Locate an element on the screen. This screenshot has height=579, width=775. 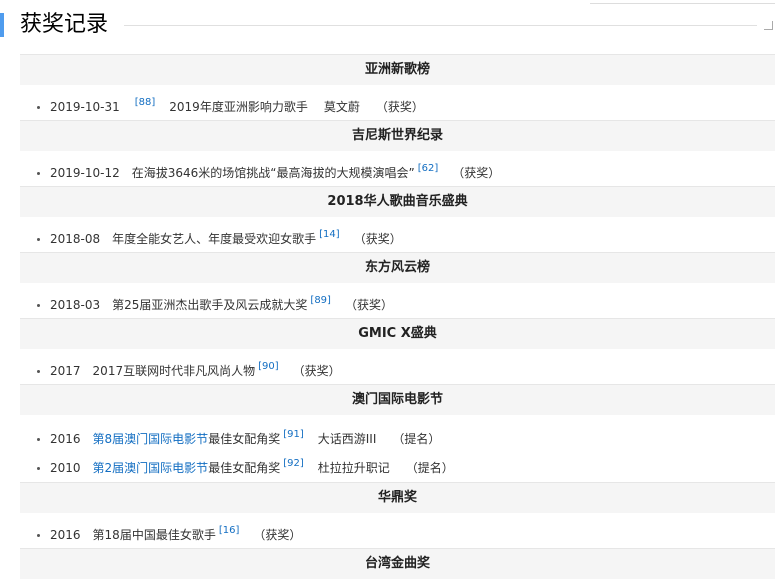
top-edge-divider is located at coordinates (682, 2).